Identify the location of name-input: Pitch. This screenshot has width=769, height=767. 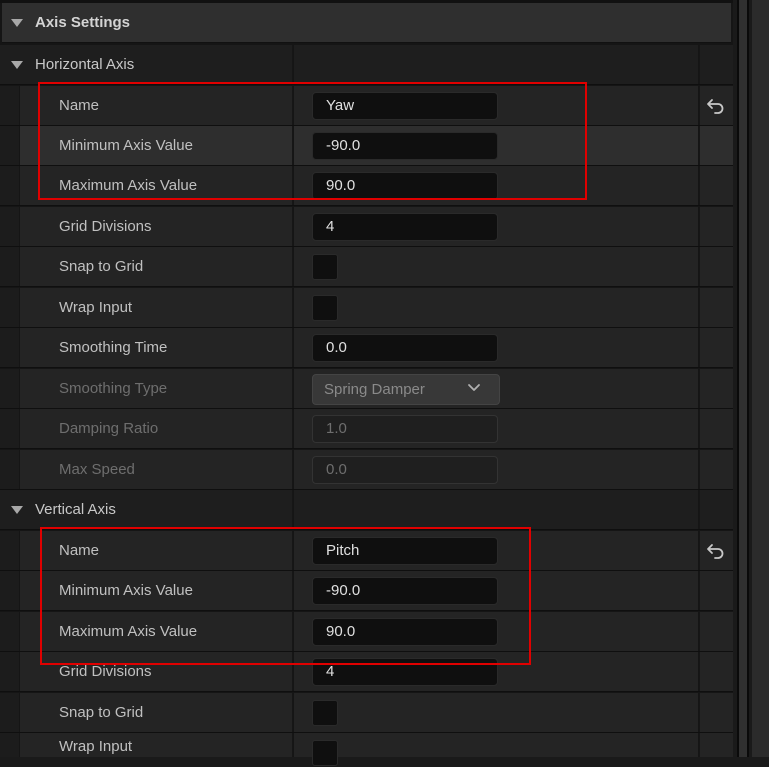
(405, 551).